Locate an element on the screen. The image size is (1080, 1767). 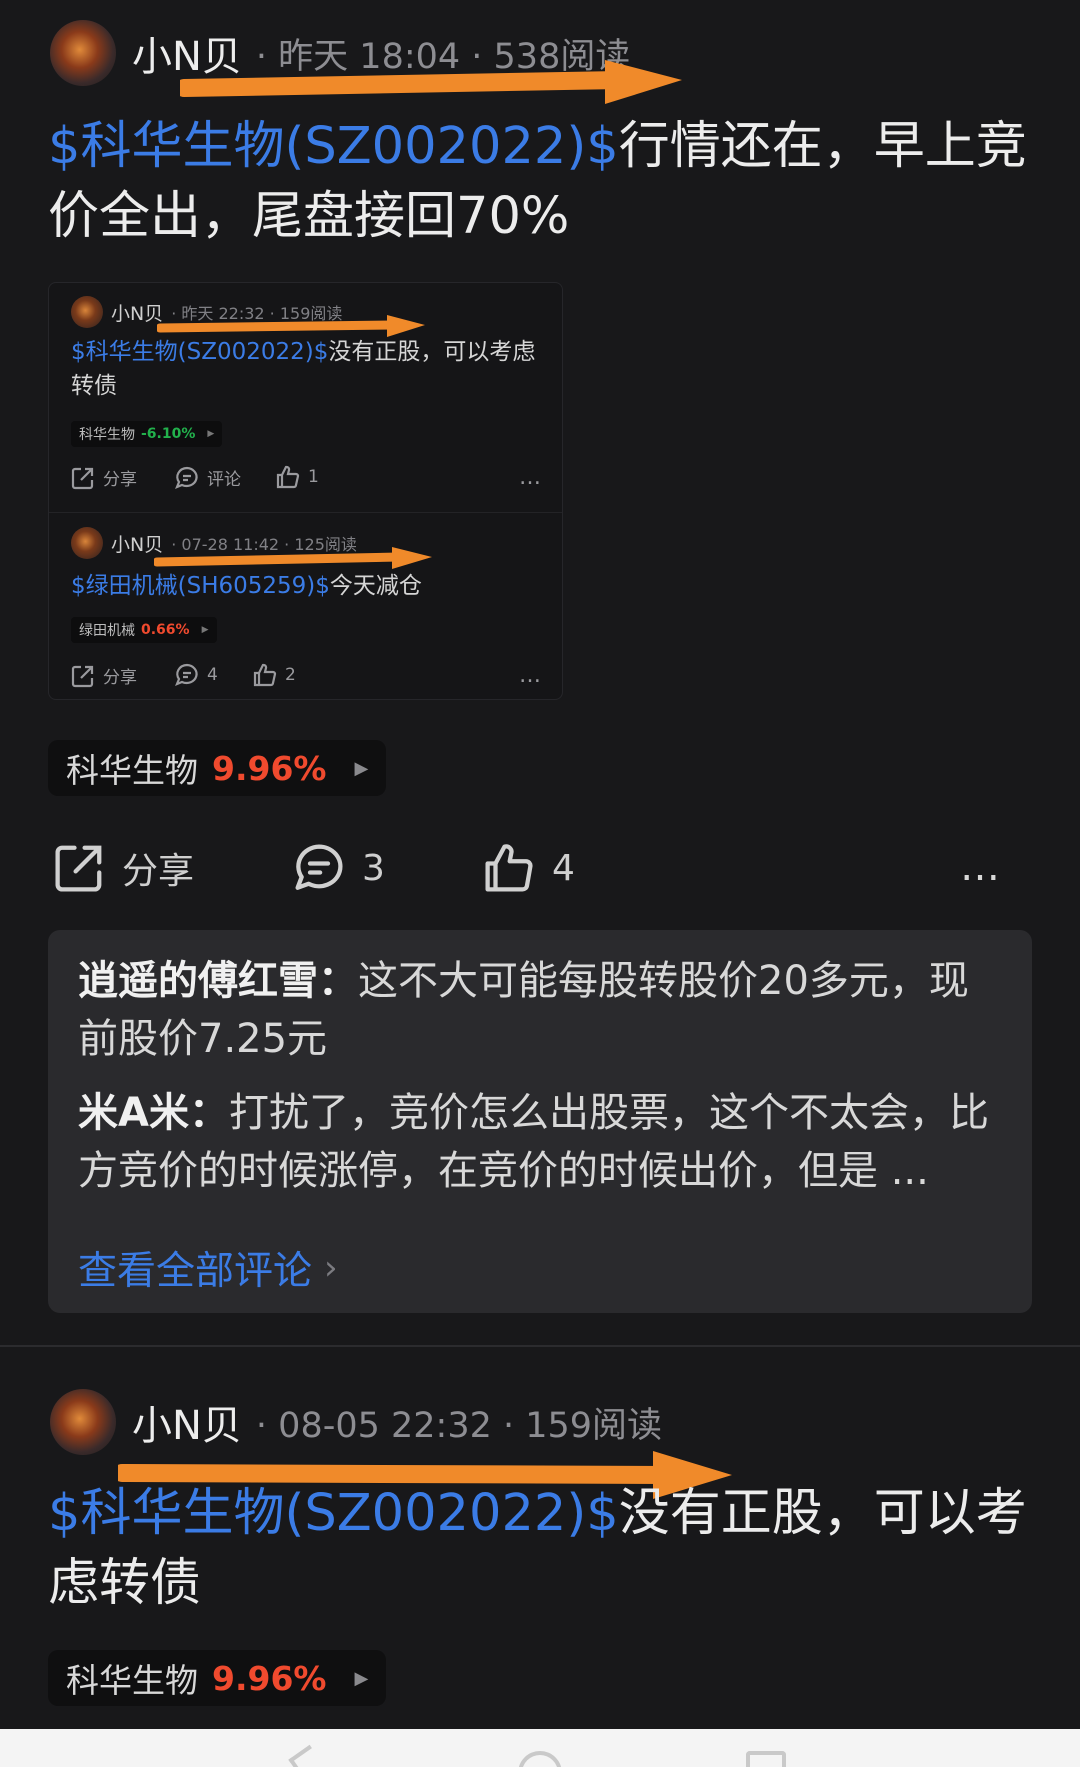
like-count: 1 is located at coordinates (313, 477).